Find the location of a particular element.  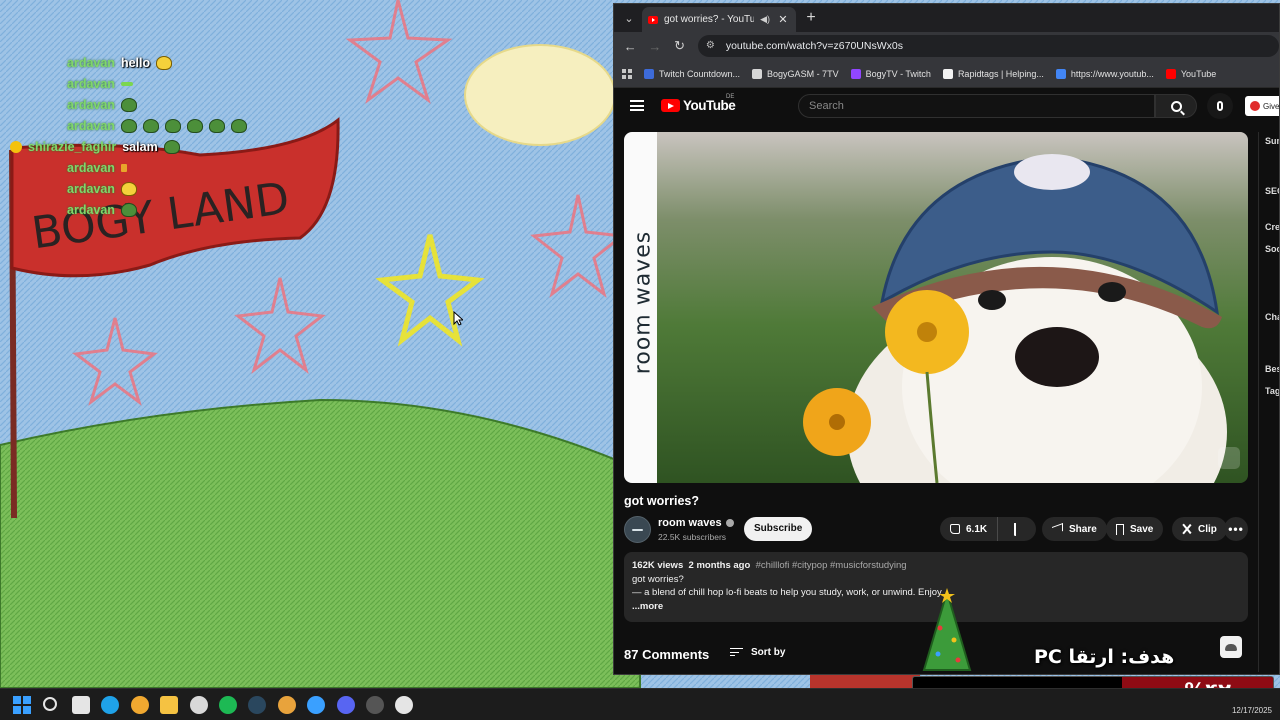

sort-icon is located at coordinates (736, 652).